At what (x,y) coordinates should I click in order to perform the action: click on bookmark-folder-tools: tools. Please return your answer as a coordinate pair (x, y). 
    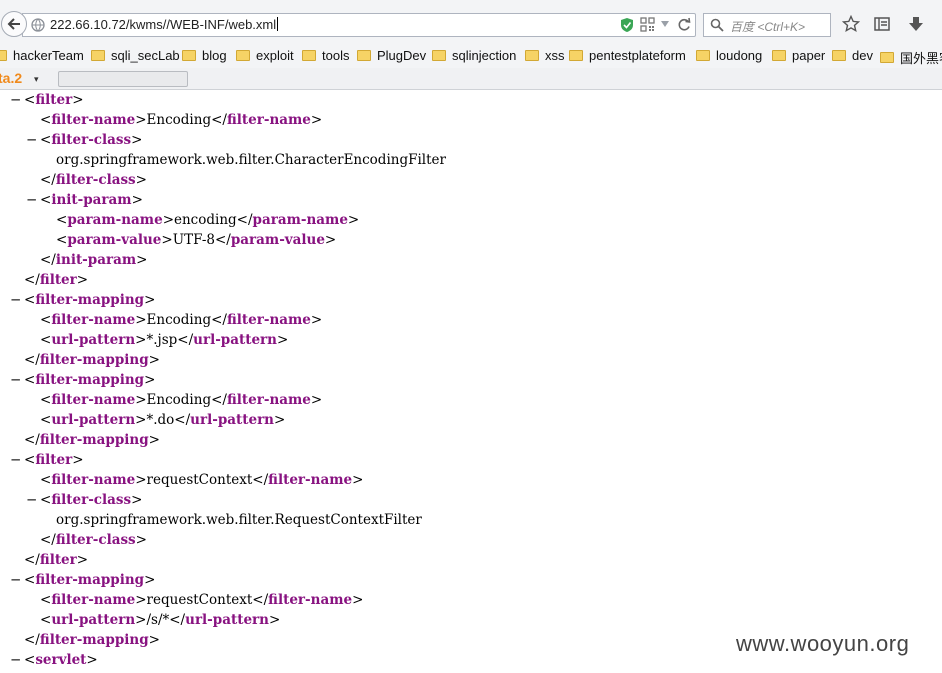
    Looking at the image, I should click on (325, 55).